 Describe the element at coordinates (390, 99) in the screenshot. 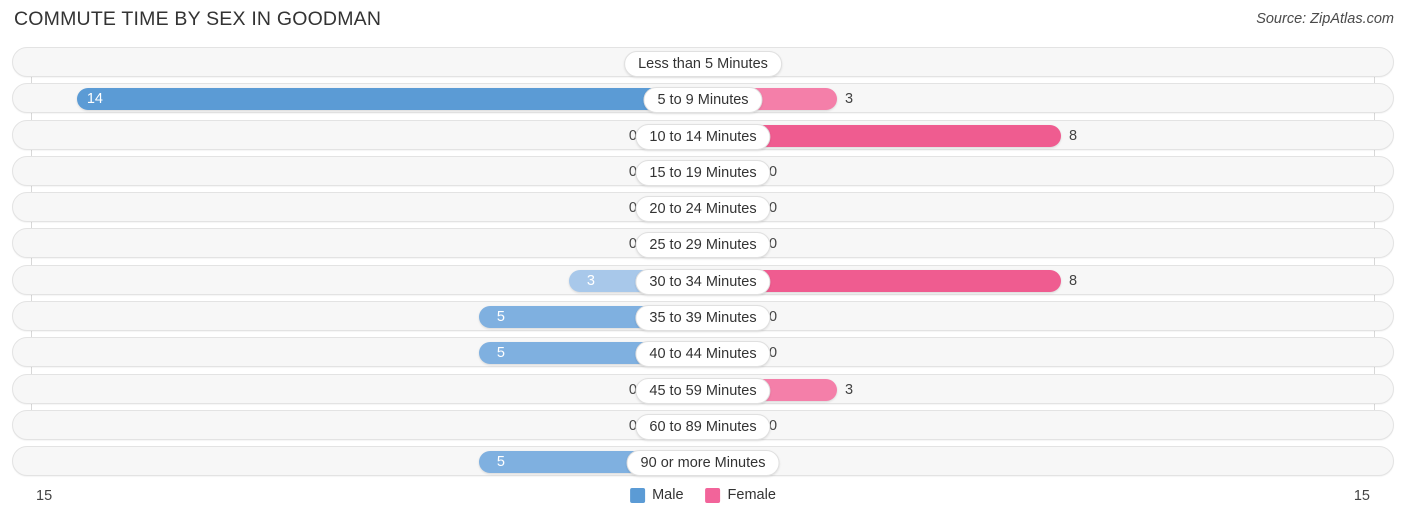

I see `bar-male` at that location.